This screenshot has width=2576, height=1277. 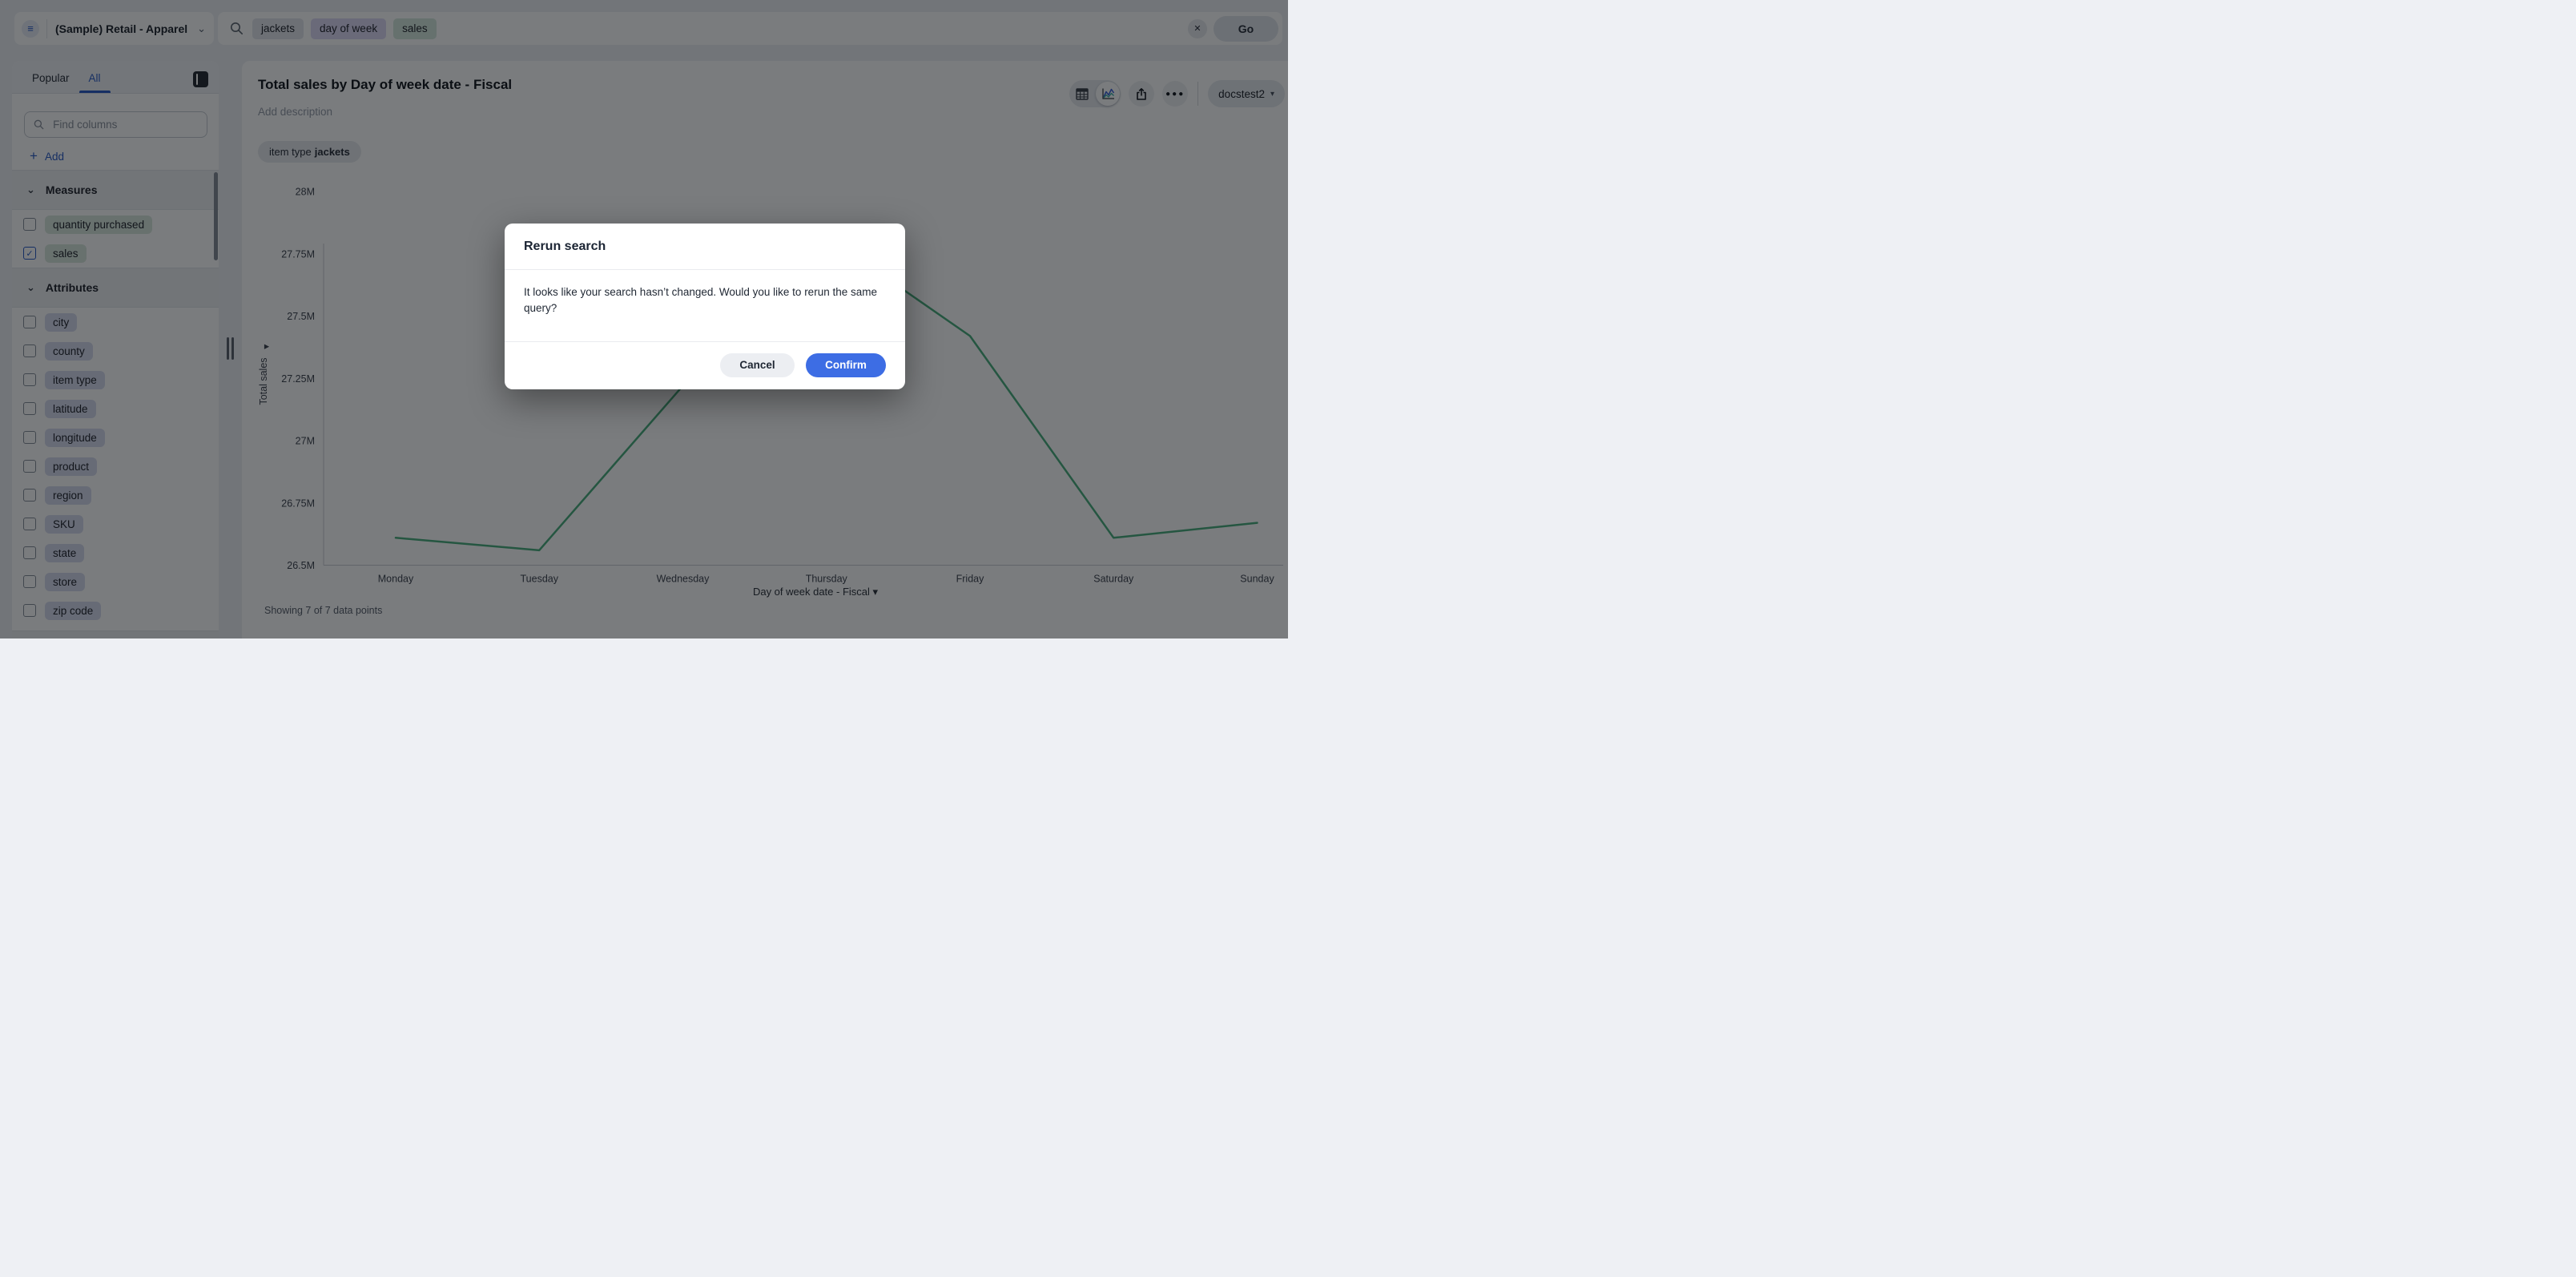 I want to click on dialog-title: Rerun search, so click(x=705, y=247).